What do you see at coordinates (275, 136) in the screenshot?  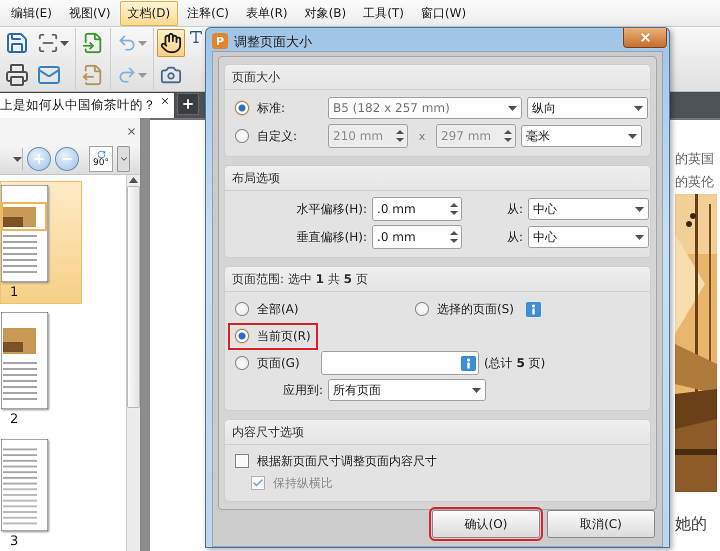 I see `radio-option: 自定义:` at bounding box center [275, 136].